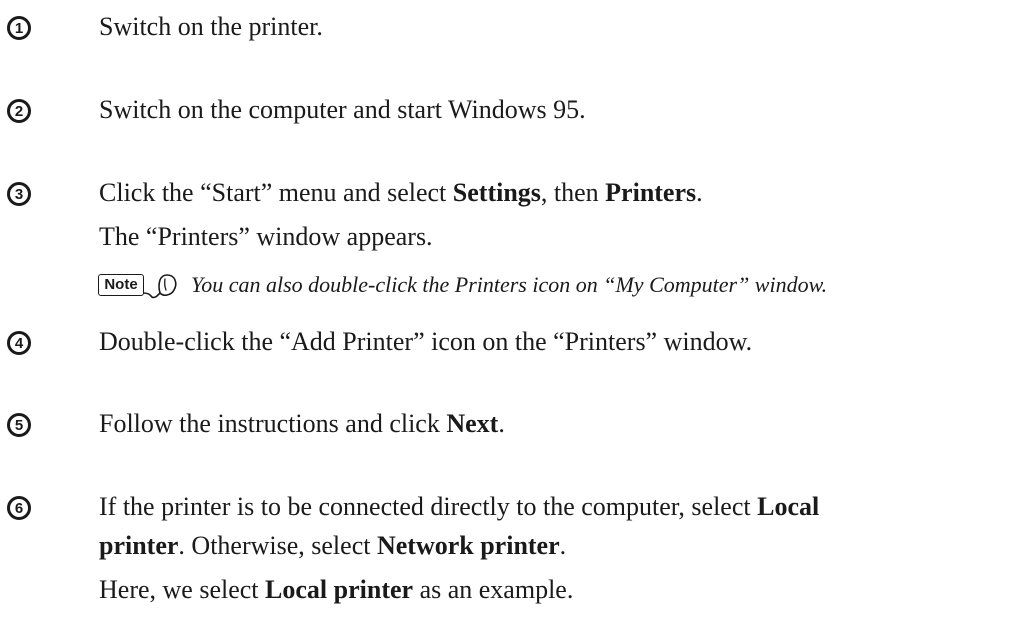  I want to click on next-keyword: Next, so click(472, 423).